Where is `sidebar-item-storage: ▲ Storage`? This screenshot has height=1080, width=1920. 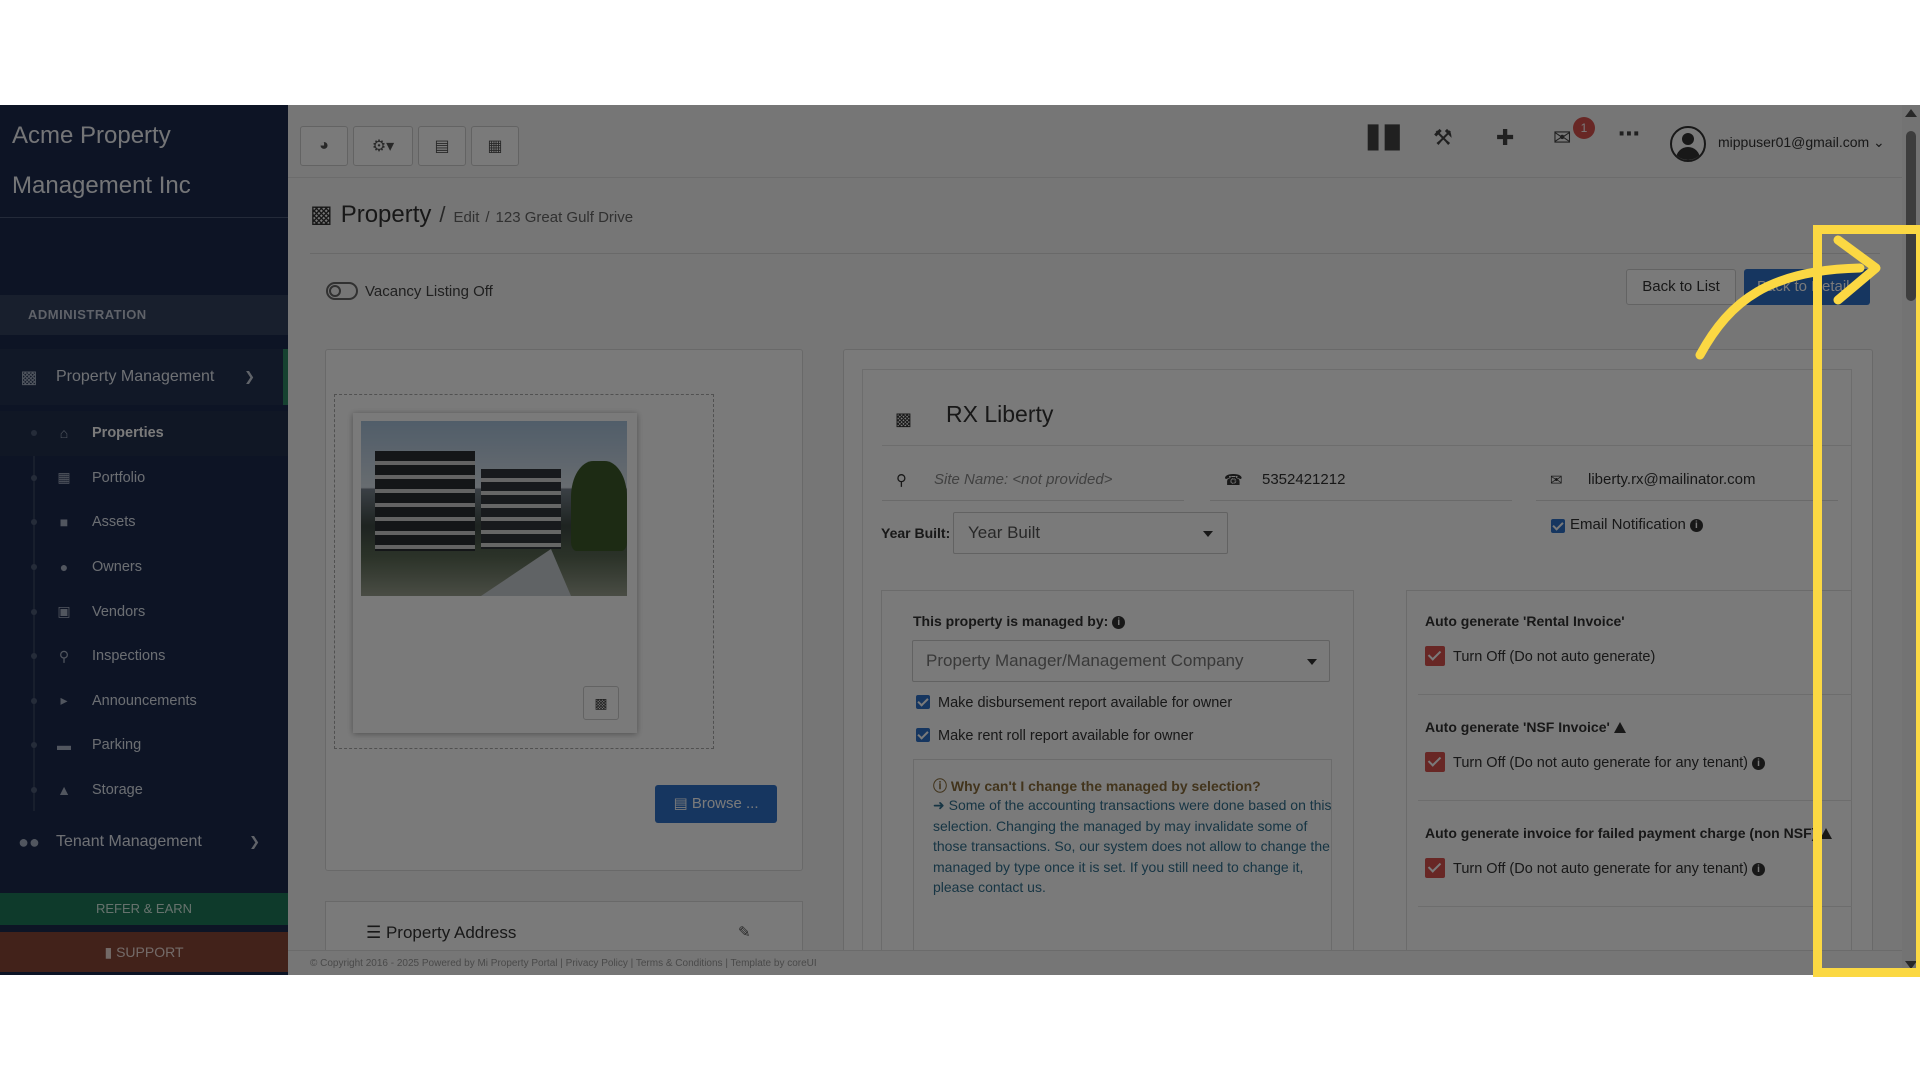 sidebar-item-storage: ▲ Storage is located at coordinates (144, 790).